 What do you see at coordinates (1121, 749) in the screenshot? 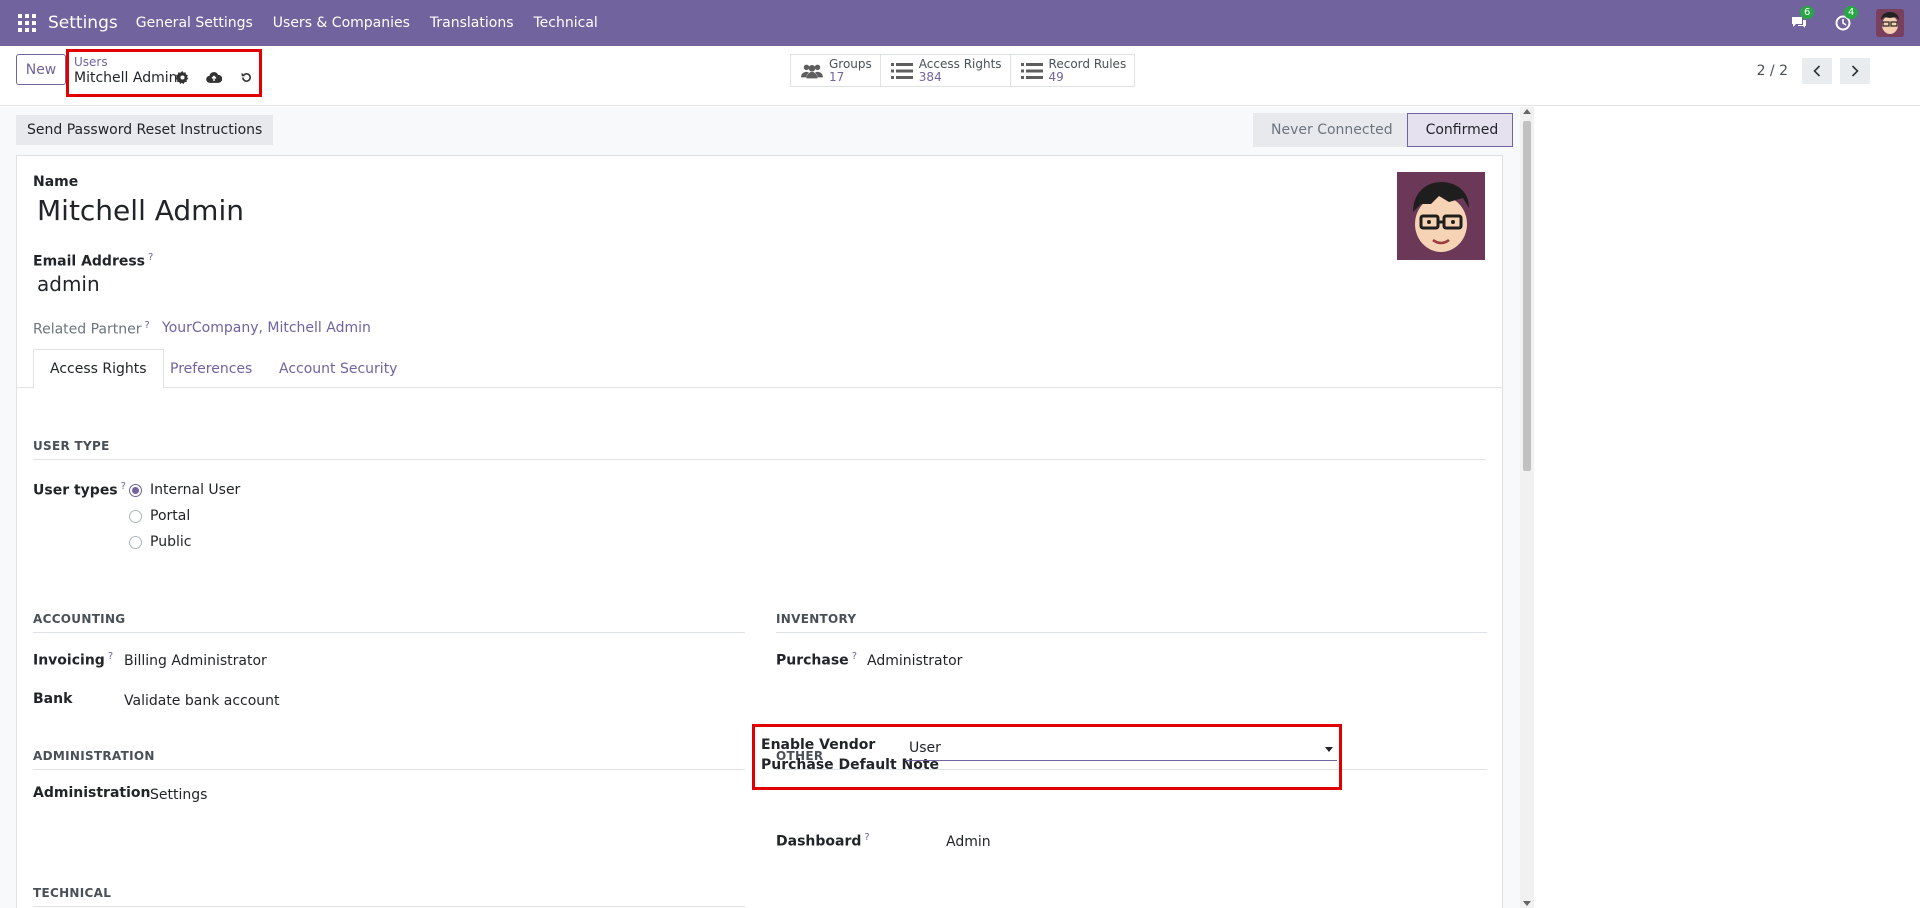
I see `vendor-note-select: User` at bounding box center [1121, 749].